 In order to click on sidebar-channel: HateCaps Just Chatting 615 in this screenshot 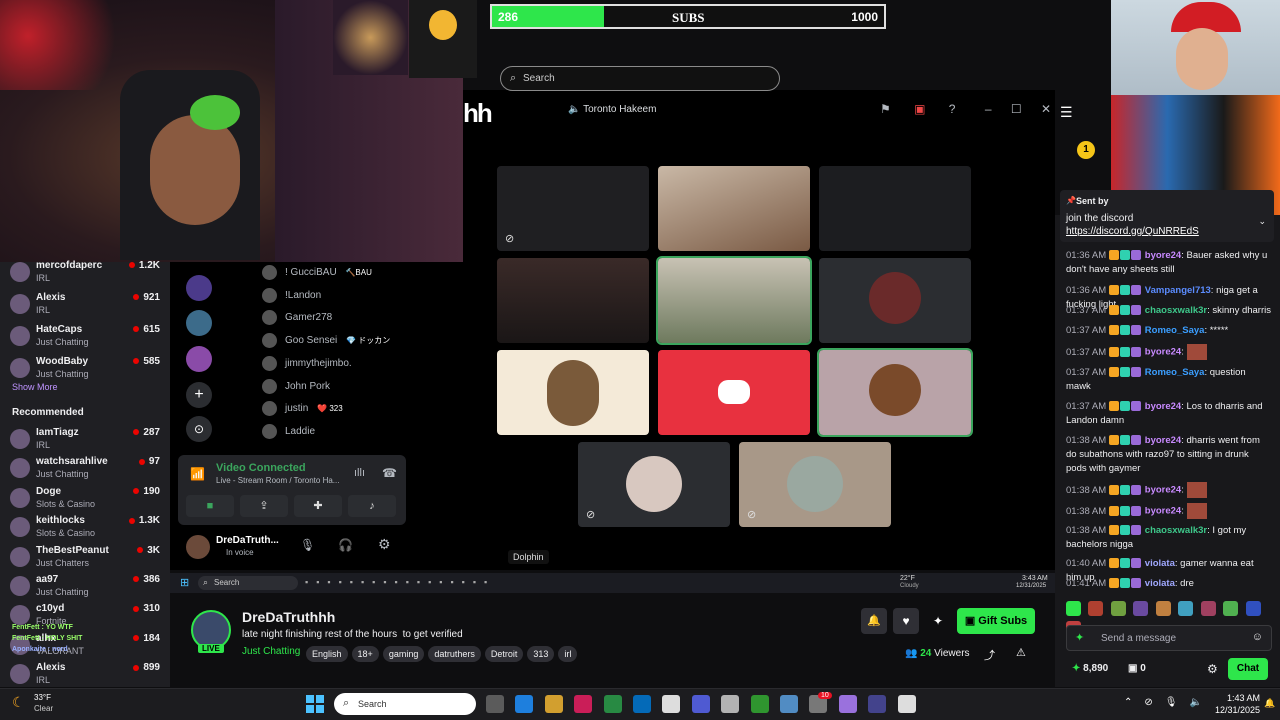, I will do `click(90, 339)`.